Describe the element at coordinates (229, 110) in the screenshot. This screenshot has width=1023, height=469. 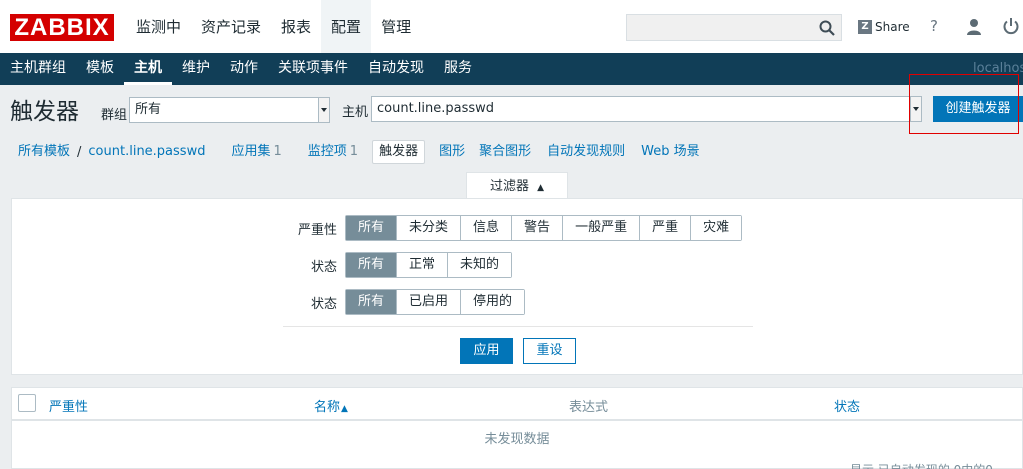
I see `group-select: 所有` at that location.